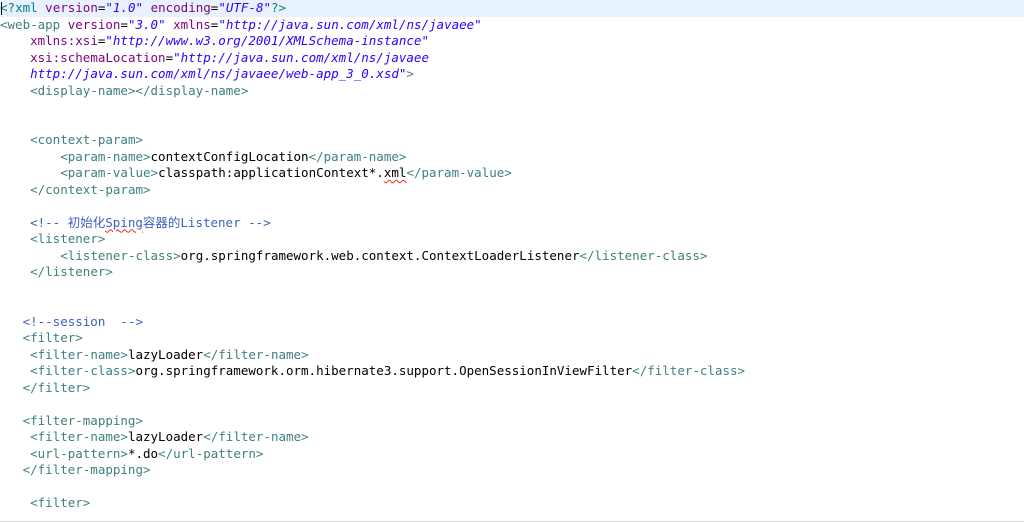  I want to click on code-token: <context-param>, so click(86, 139).